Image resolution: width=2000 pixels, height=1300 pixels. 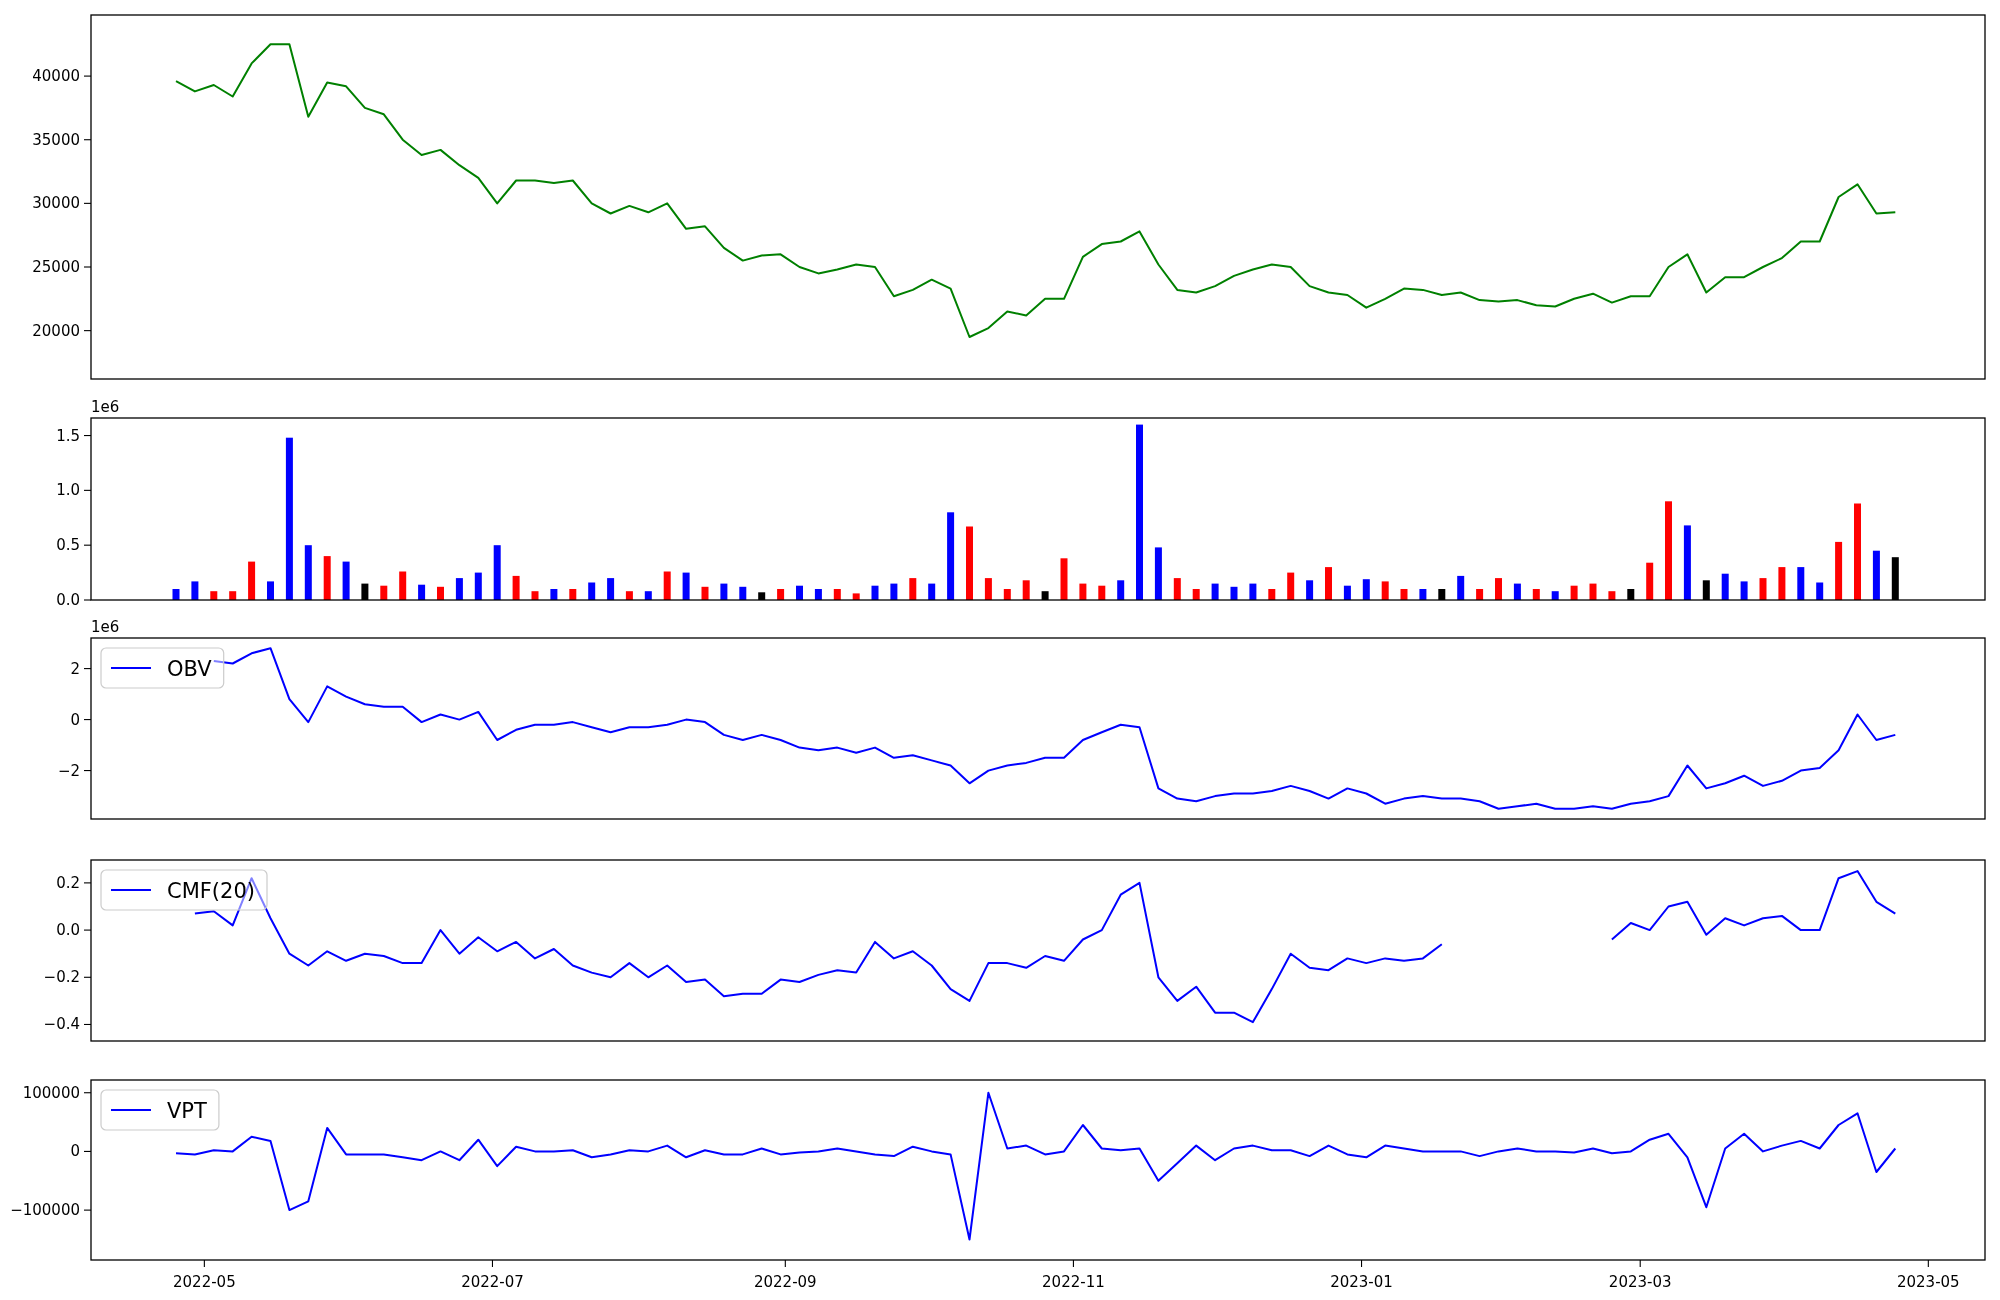 What do you see at coordinates (1073, 1282) in the screenshot?
I see `tick-label: 2022-11` at bounding box center [1073, 1282].